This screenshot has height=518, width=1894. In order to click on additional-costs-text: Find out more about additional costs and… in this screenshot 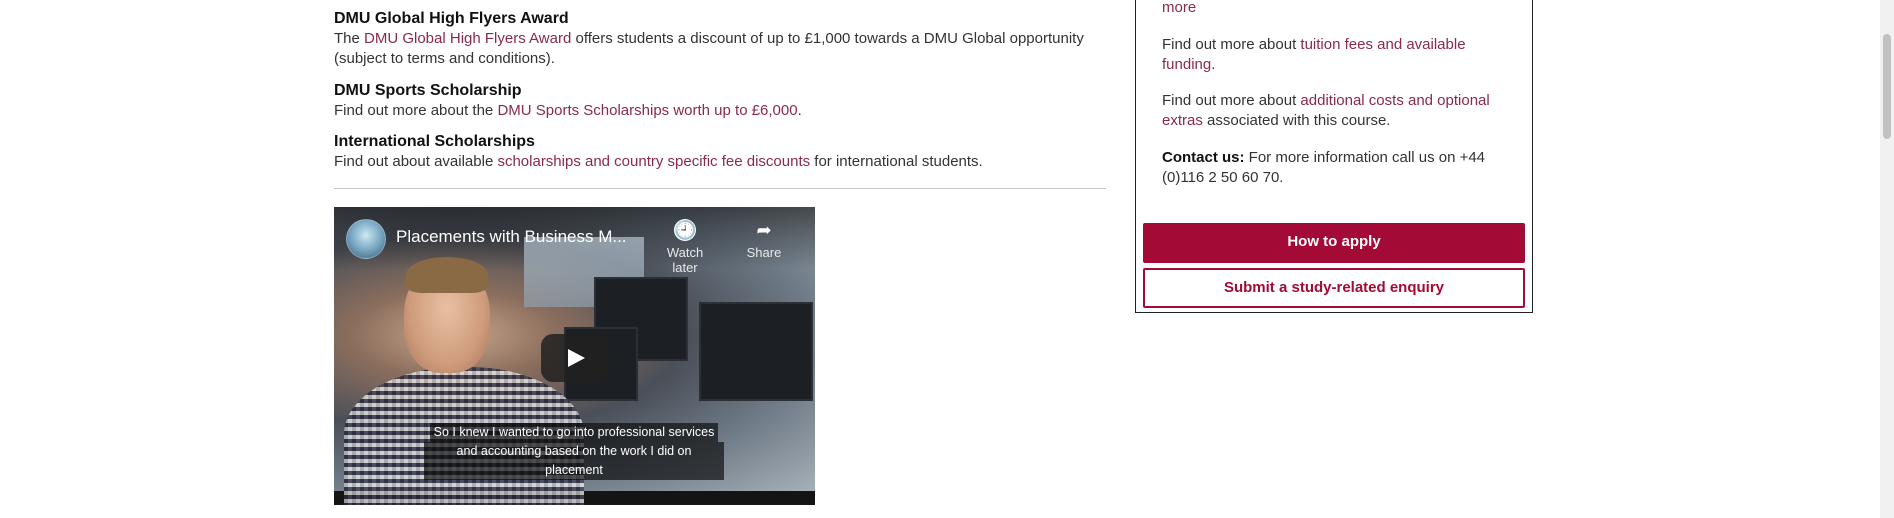, I will do `click(1326, 110)`.